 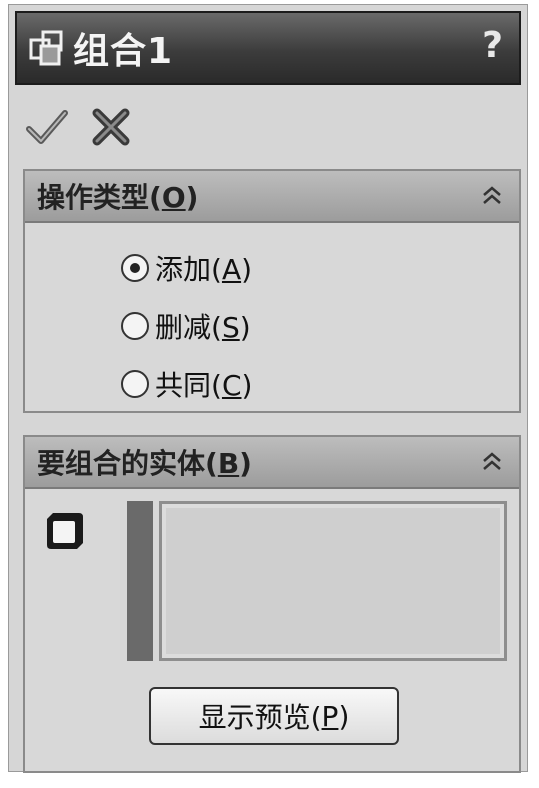 I want to click on solid-body-icon, so click(x=65, y=531).